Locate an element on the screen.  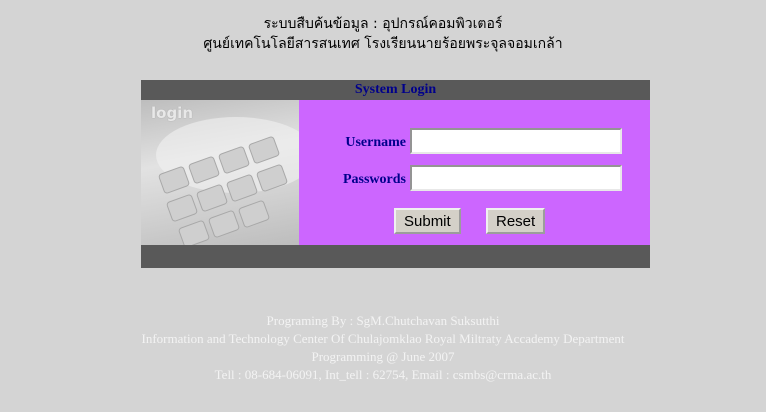
username-row: Username is located at coordinates (474, 143).